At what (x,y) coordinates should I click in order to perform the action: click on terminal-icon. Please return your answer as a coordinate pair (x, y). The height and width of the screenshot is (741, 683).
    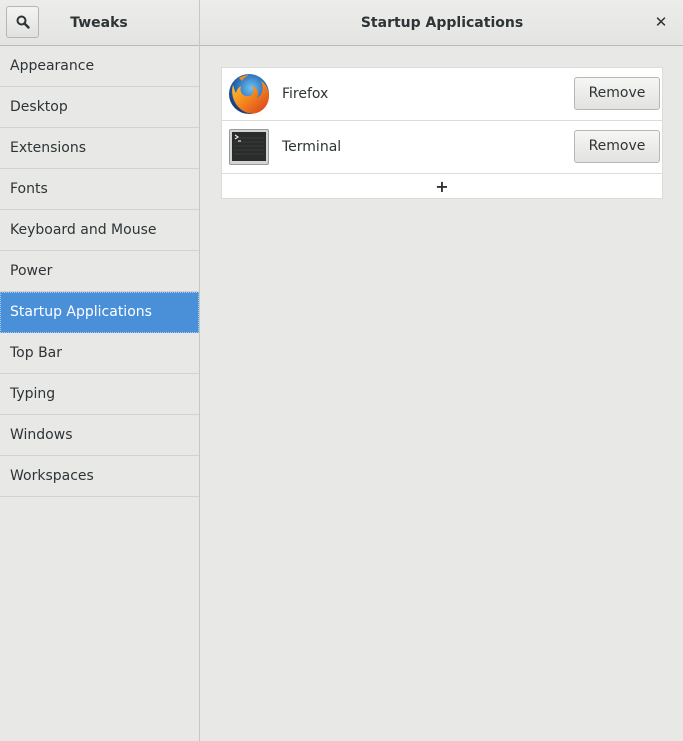
    Looking at the image, I should click on (249, 147).